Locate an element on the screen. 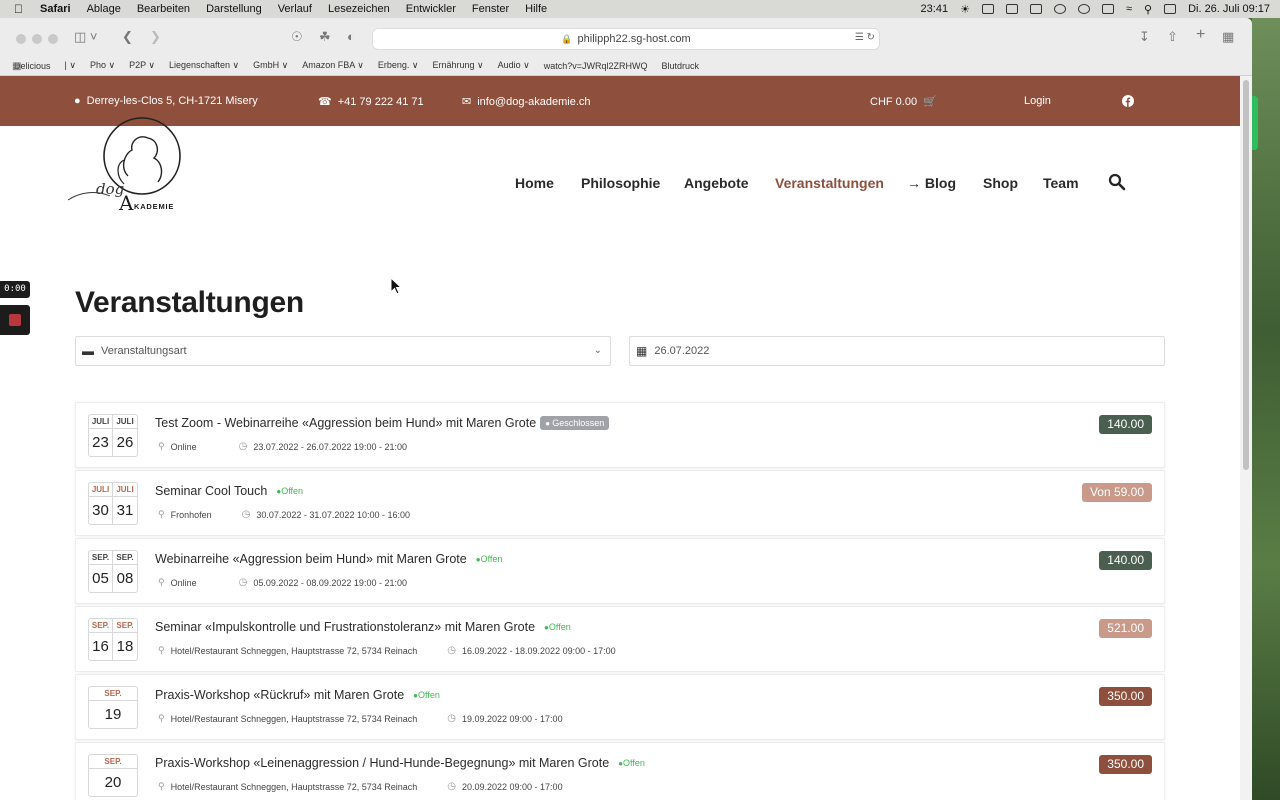 This screenshot has width=1280, height=800. phone-link: ☎ +41 79 222 41 71 is located at coordinates (371, 102).